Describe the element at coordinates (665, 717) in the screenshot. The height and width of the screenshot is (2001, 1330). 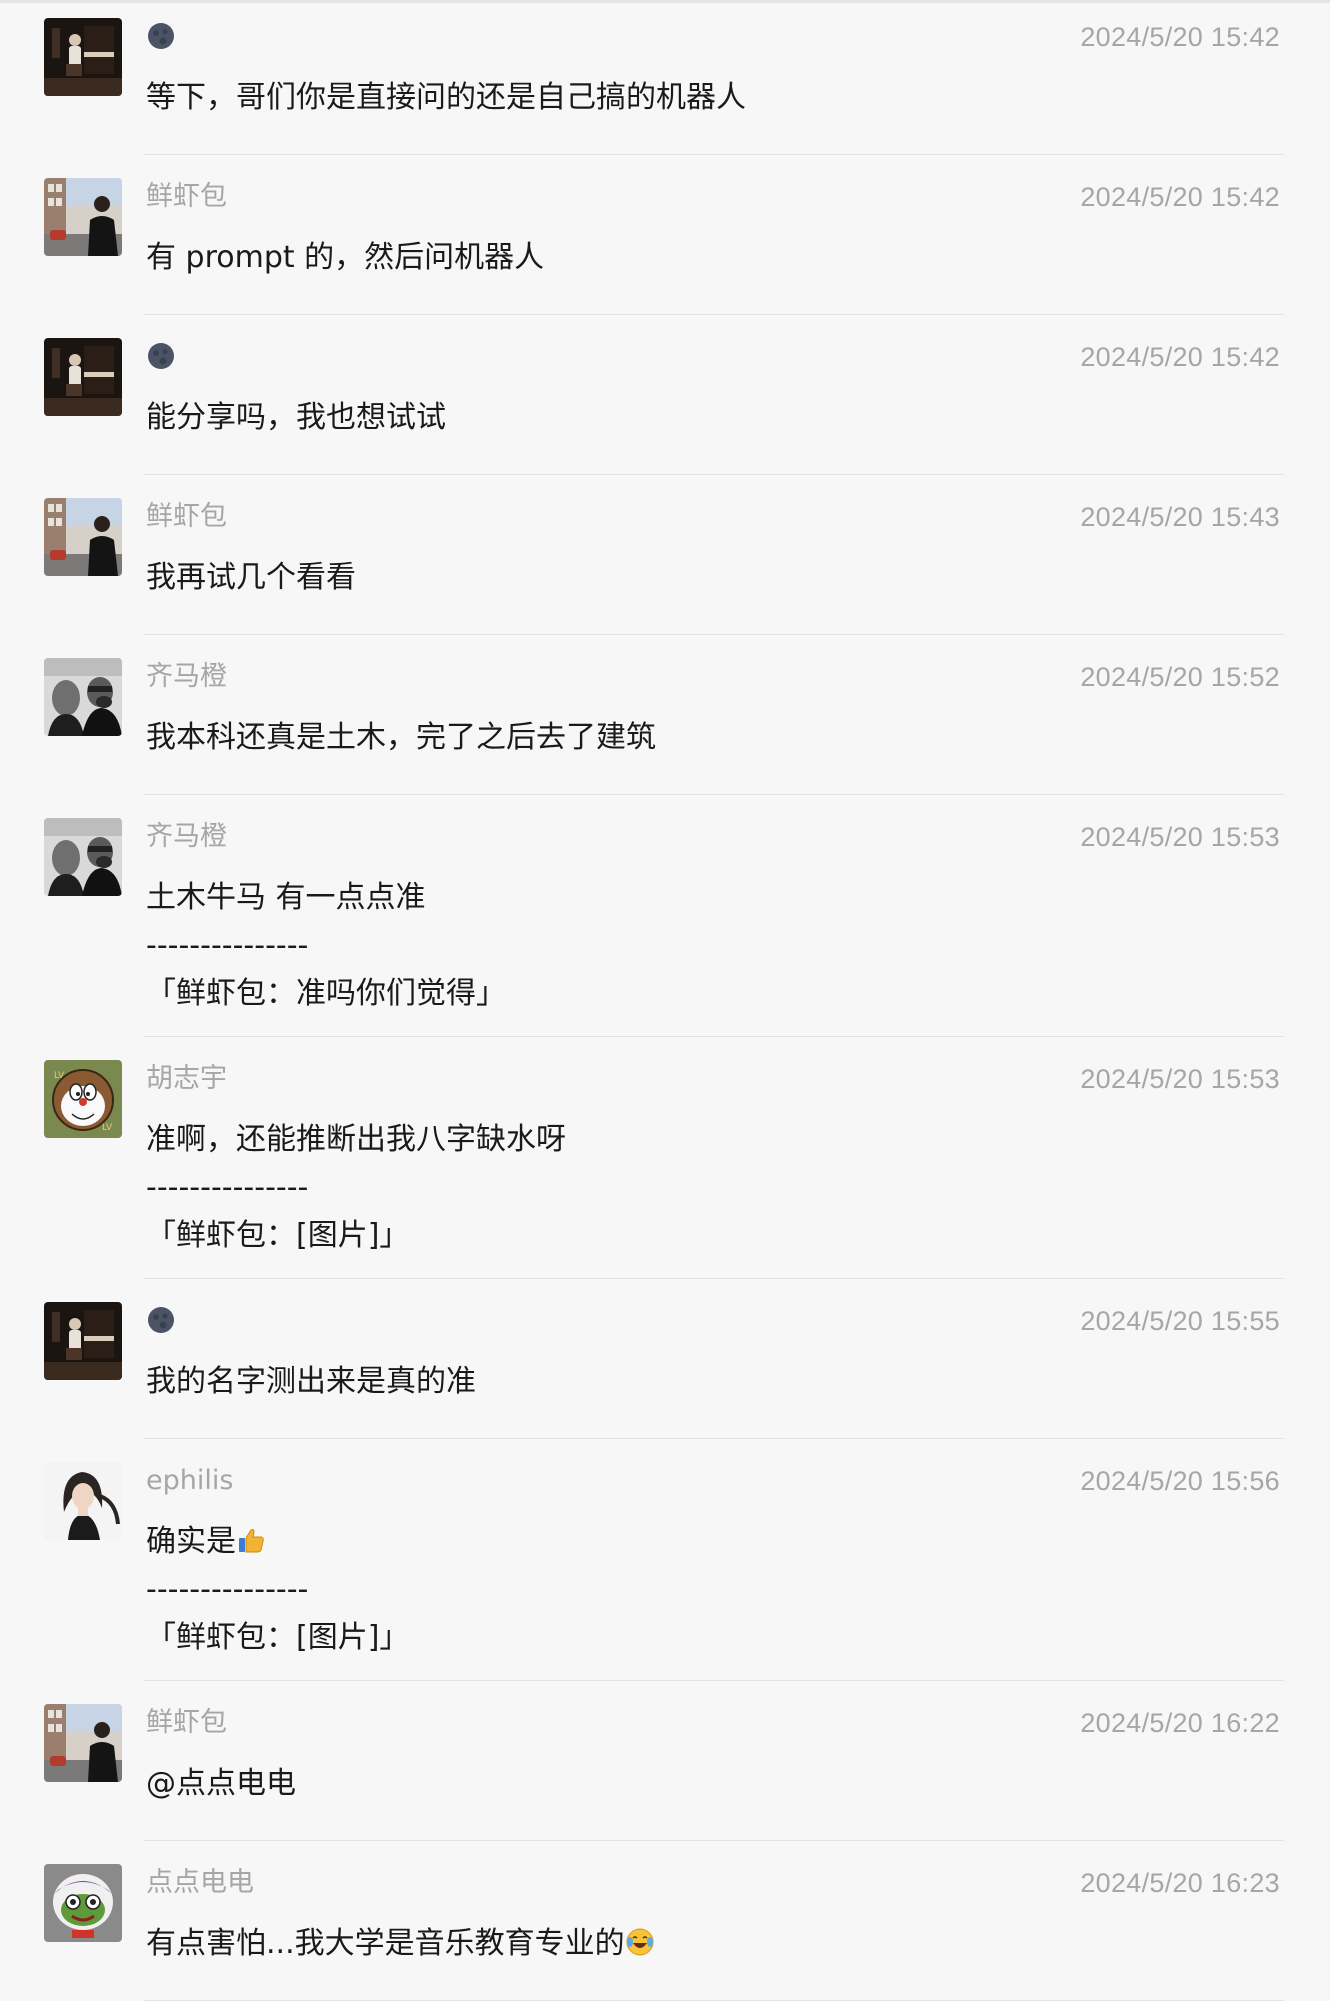
I see `message-item: 齐马橙 2024/5/20 15:52 我本科还真是土木，完了之后去了建筑` at that location.